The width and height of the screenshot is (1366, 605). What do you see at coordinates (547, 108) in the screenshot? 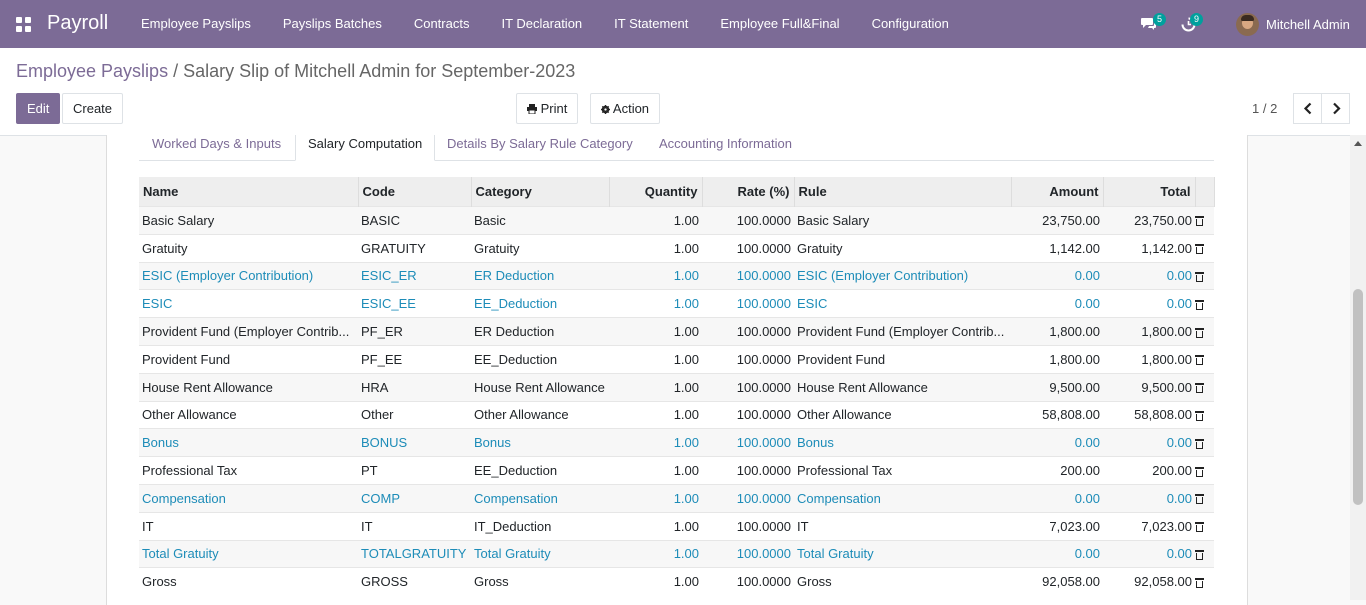
I see `print-button: Print` at bounding box center [547, 108].